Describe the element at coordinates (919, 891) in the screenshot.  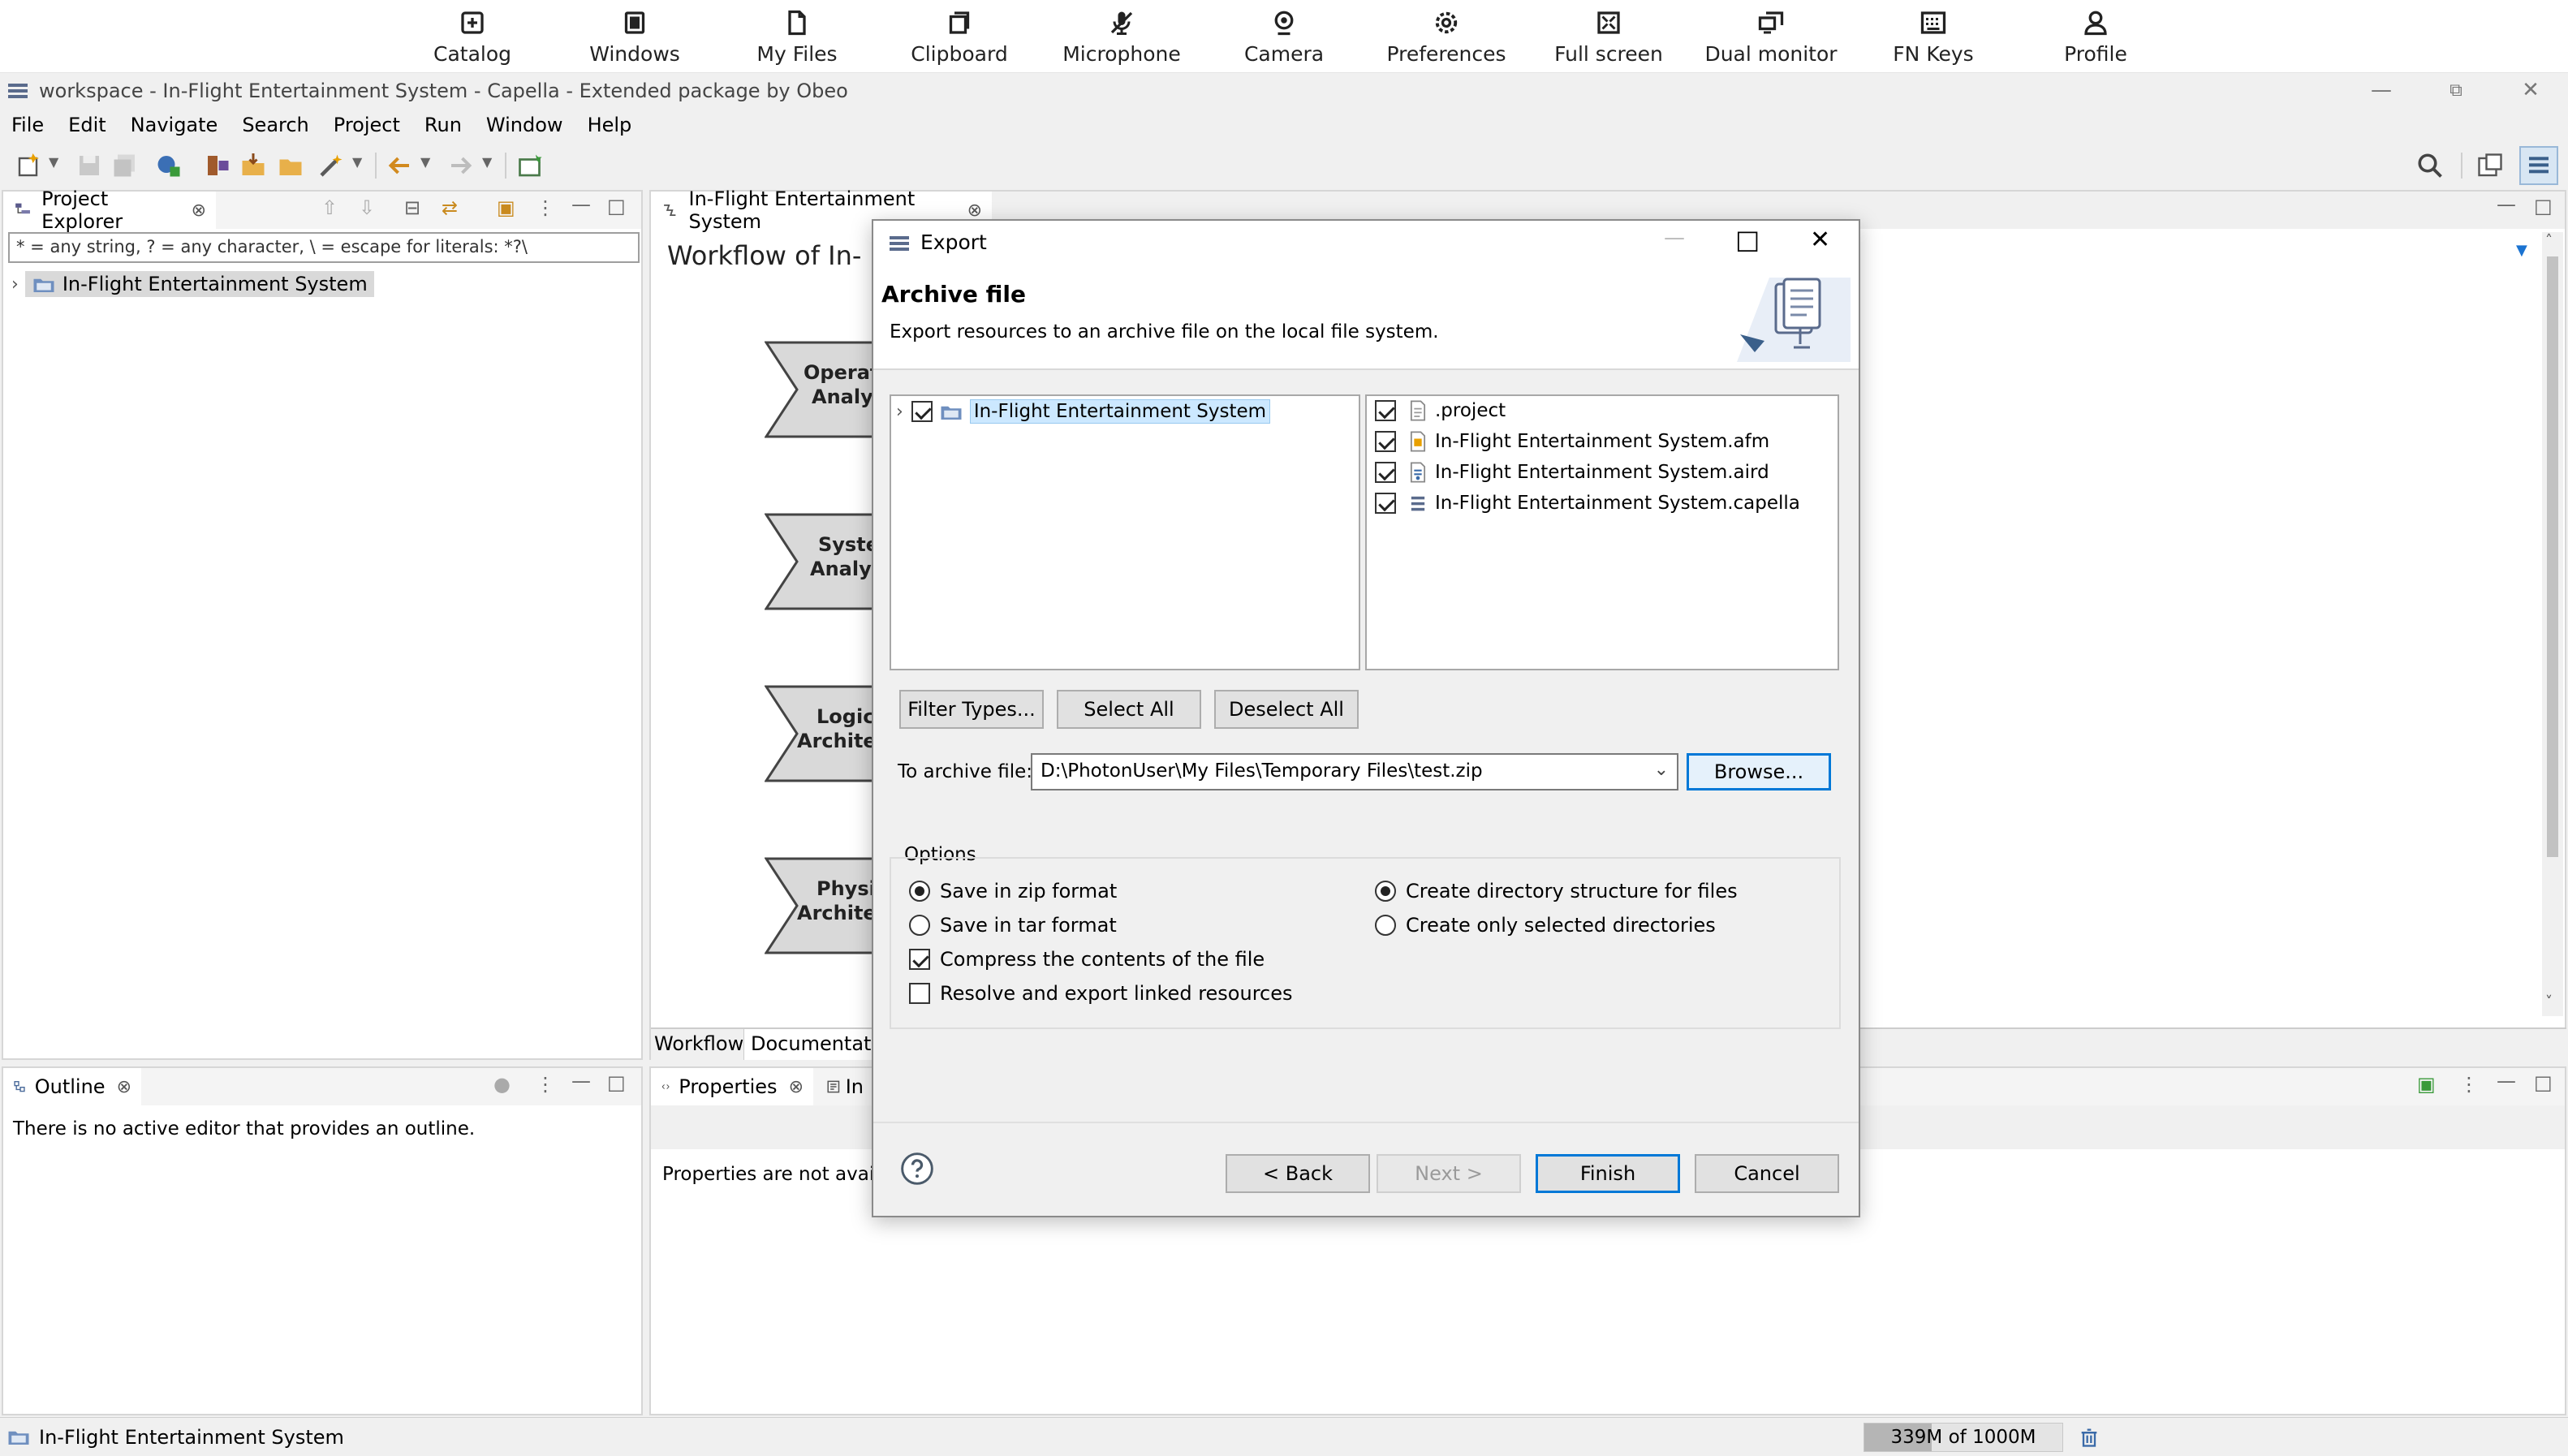
I see `save-zip-radio` at that location.